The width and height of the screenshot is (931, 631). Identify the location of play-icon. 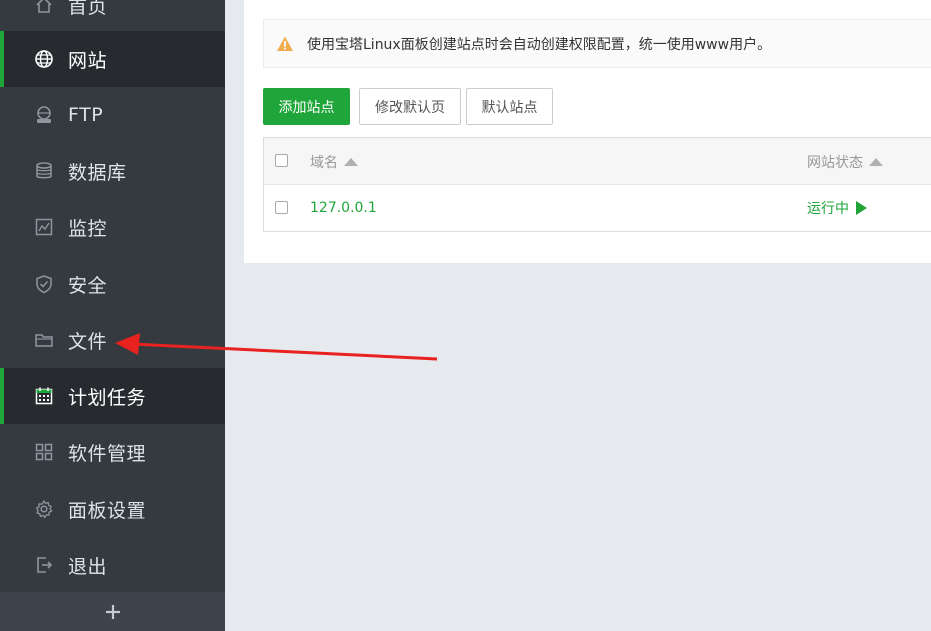
(861, 208).